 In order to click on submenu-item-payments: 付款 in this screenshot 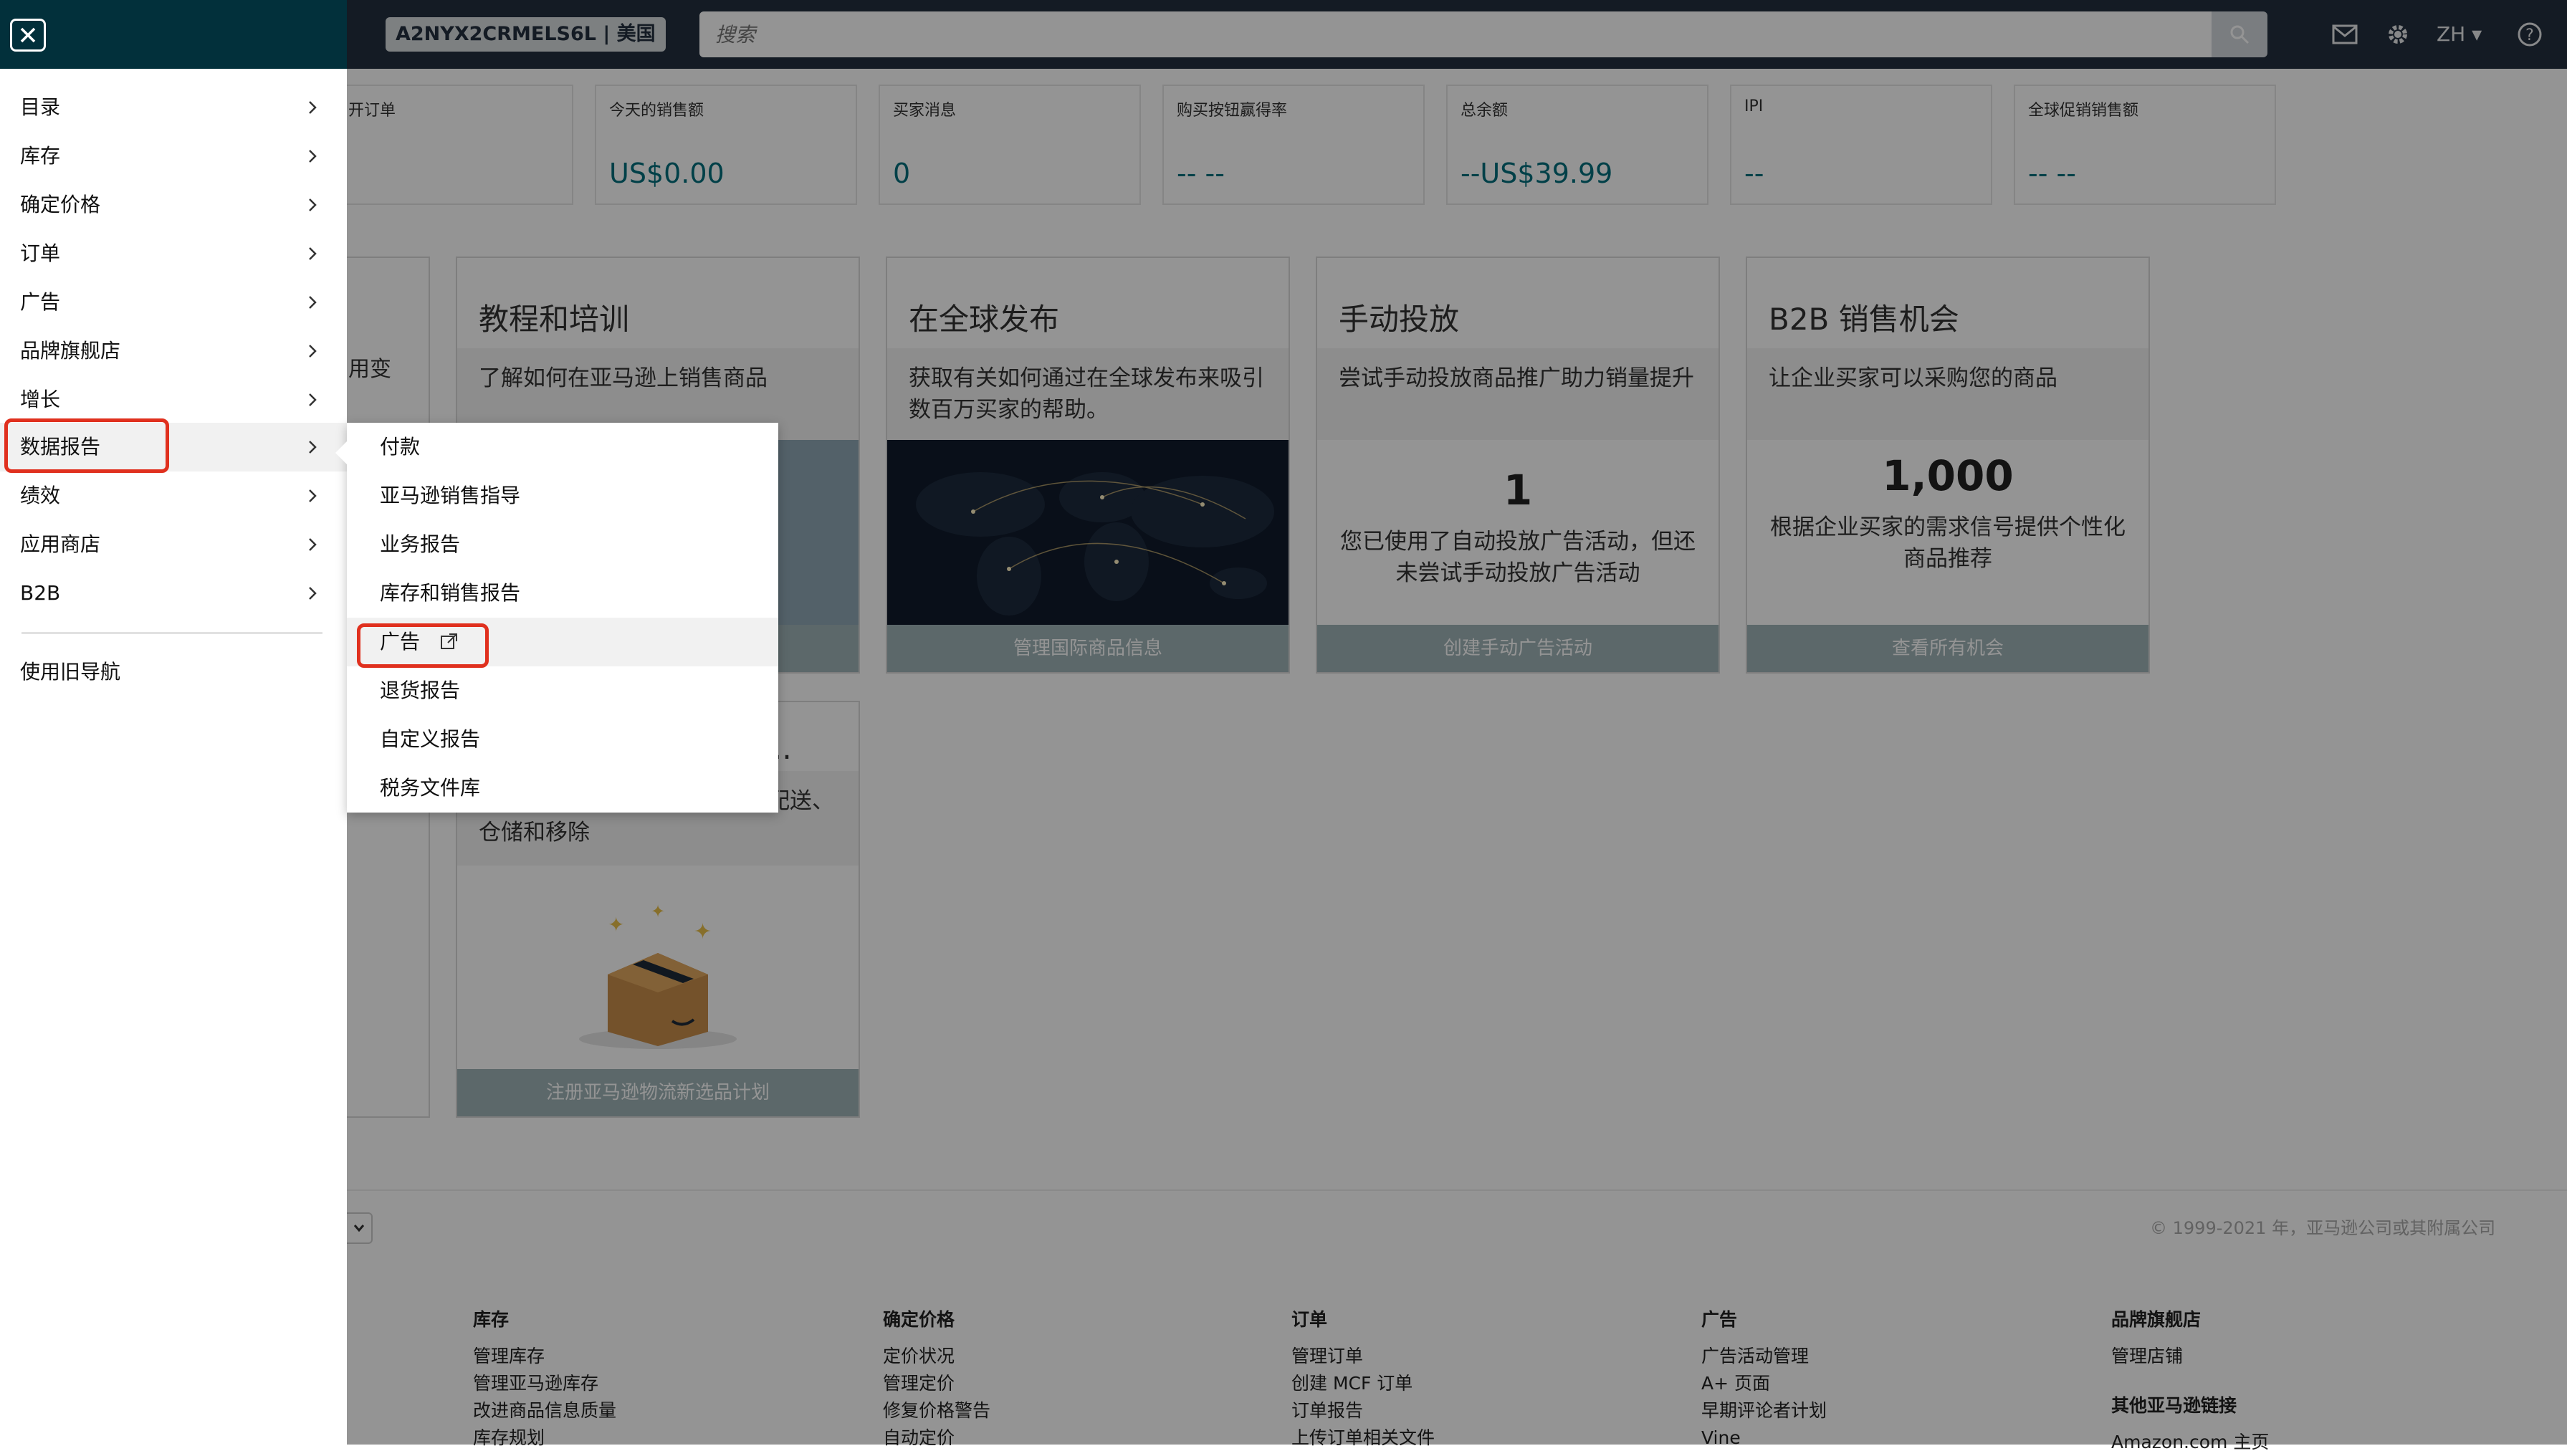, I will do `click(562, 447)`.